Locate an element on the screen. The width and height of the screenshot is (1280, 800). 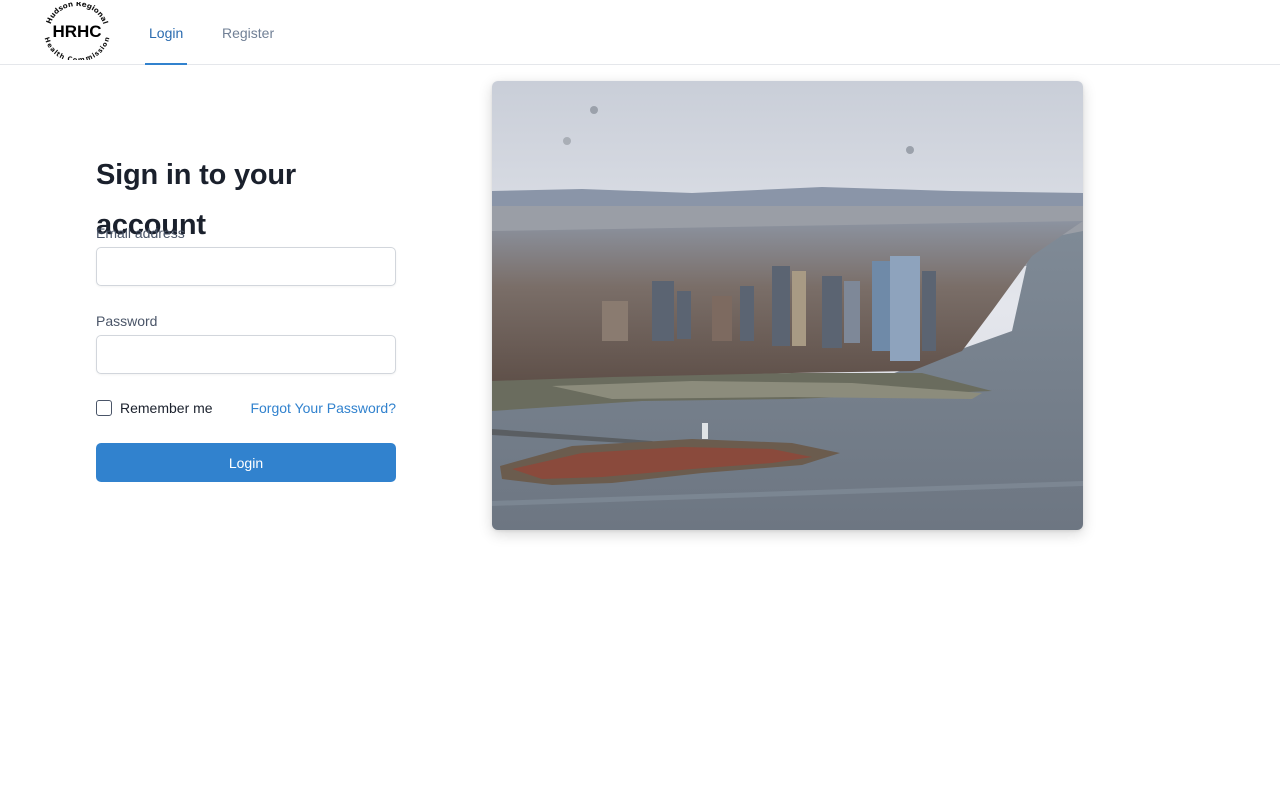
nav-register-tab: Register is located at coordinates (248, 32).